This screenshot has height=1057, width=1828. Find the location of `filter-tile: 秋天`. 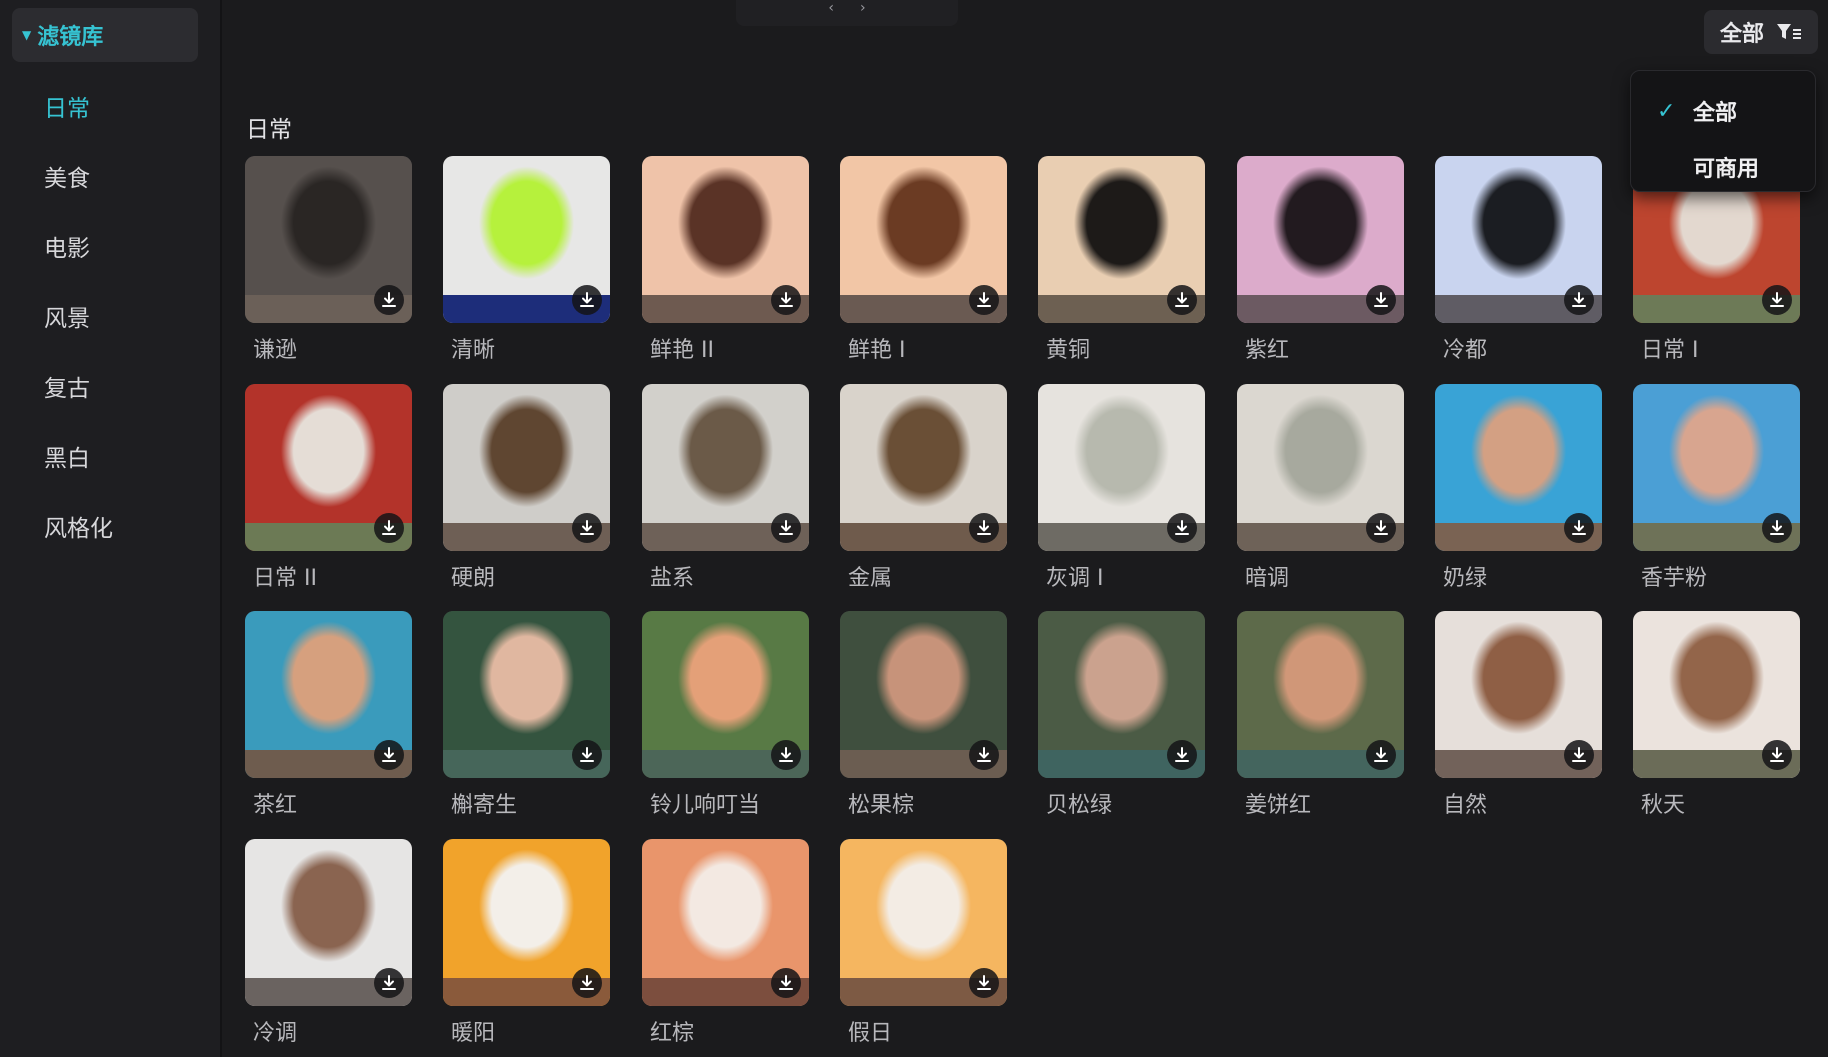

filter-tile: 秋天 is located at coordinates (1716, 716).